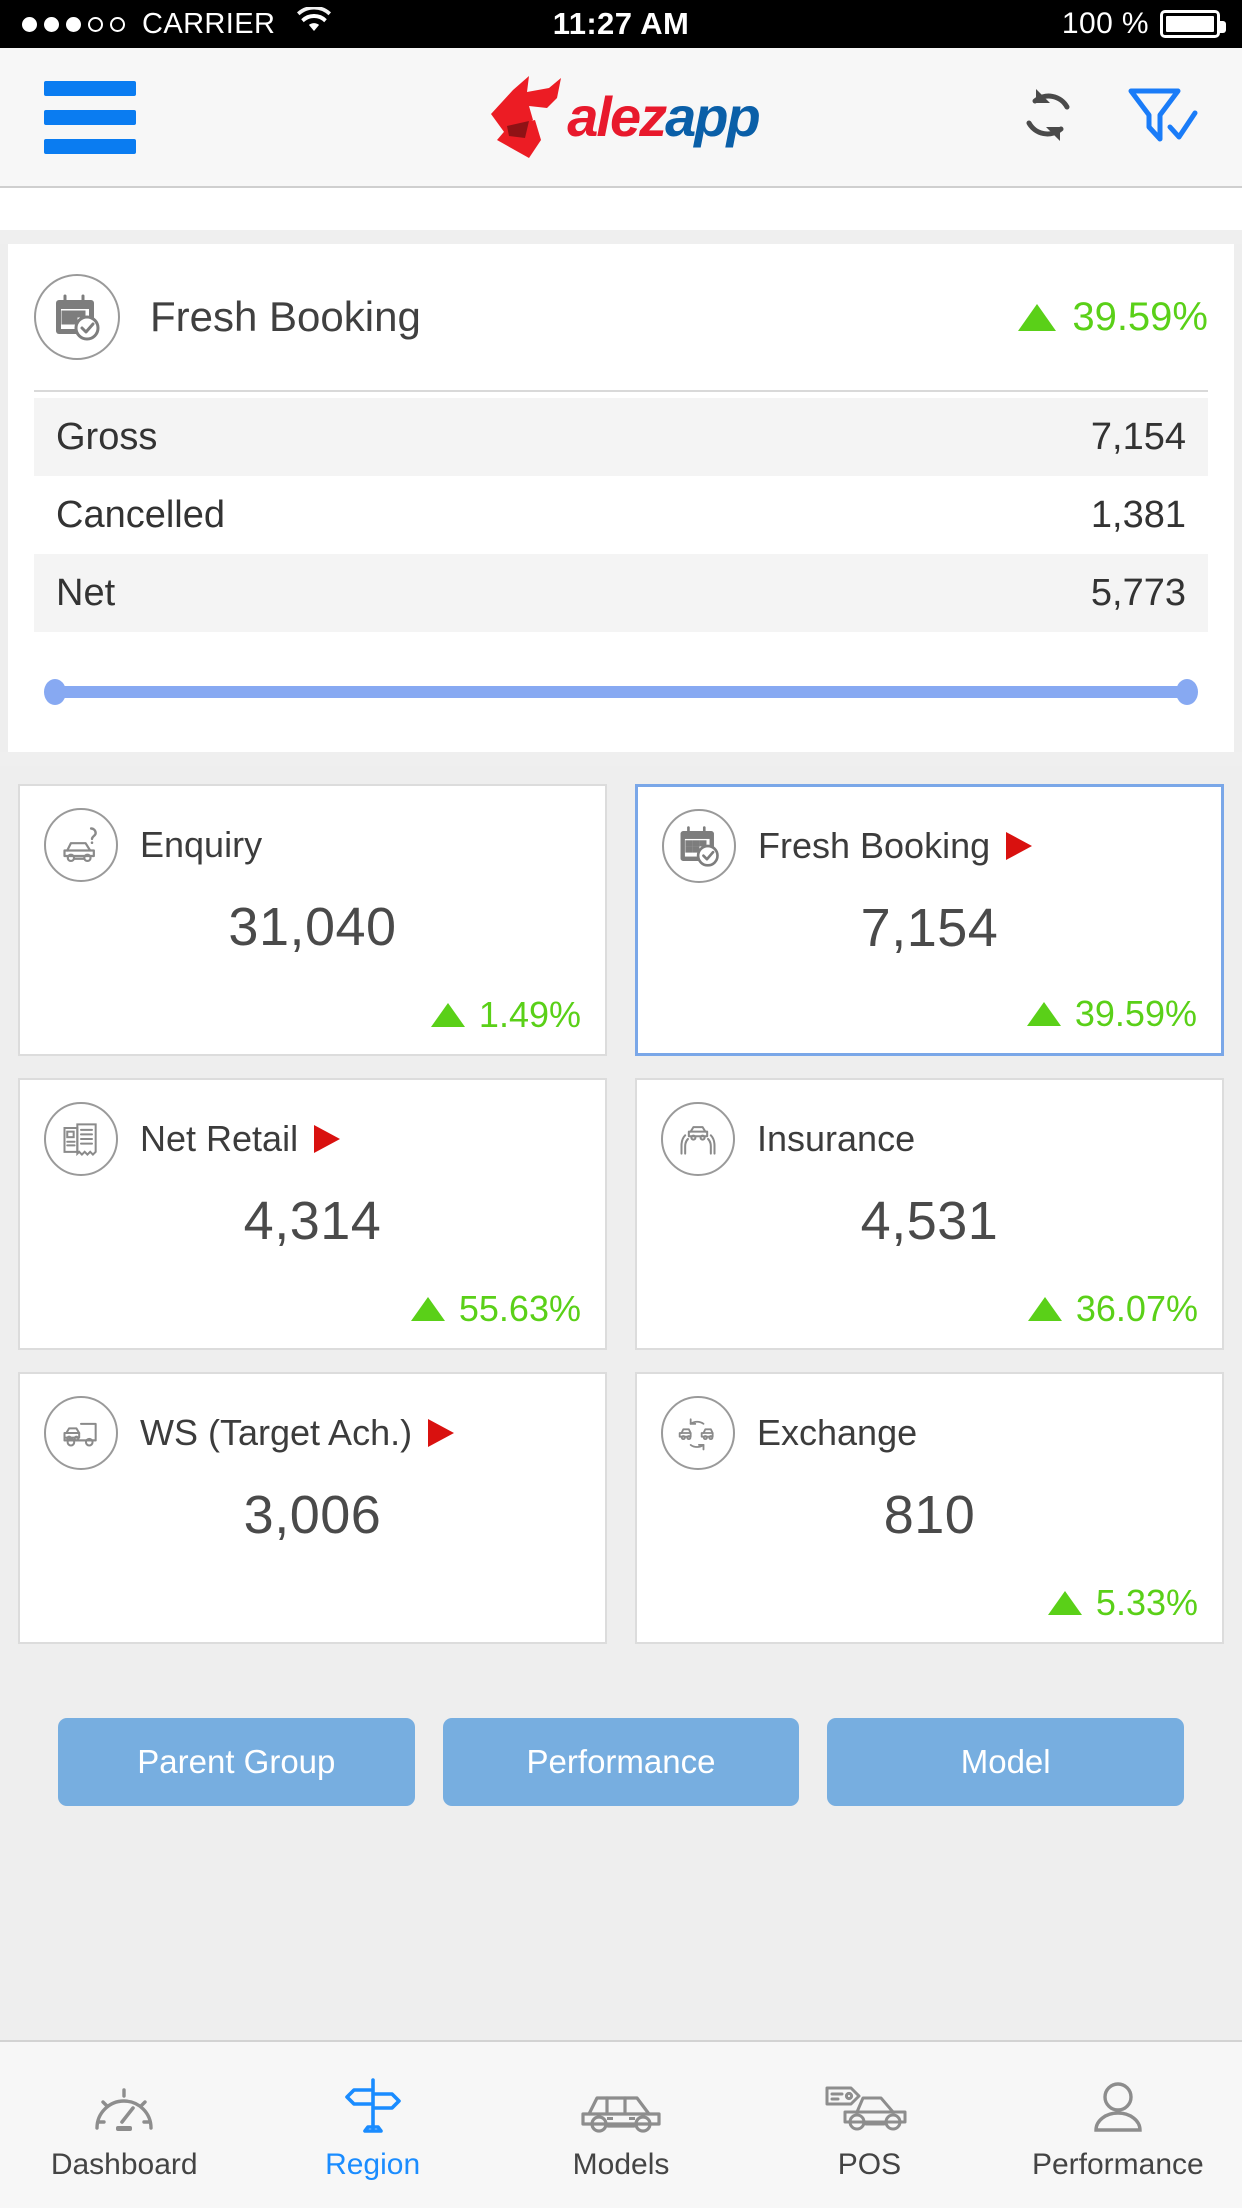  What do you see at coordinates (124, 2103) in the screenshot?
I see `speedometer-icon` at bounding box center [124, 2103].